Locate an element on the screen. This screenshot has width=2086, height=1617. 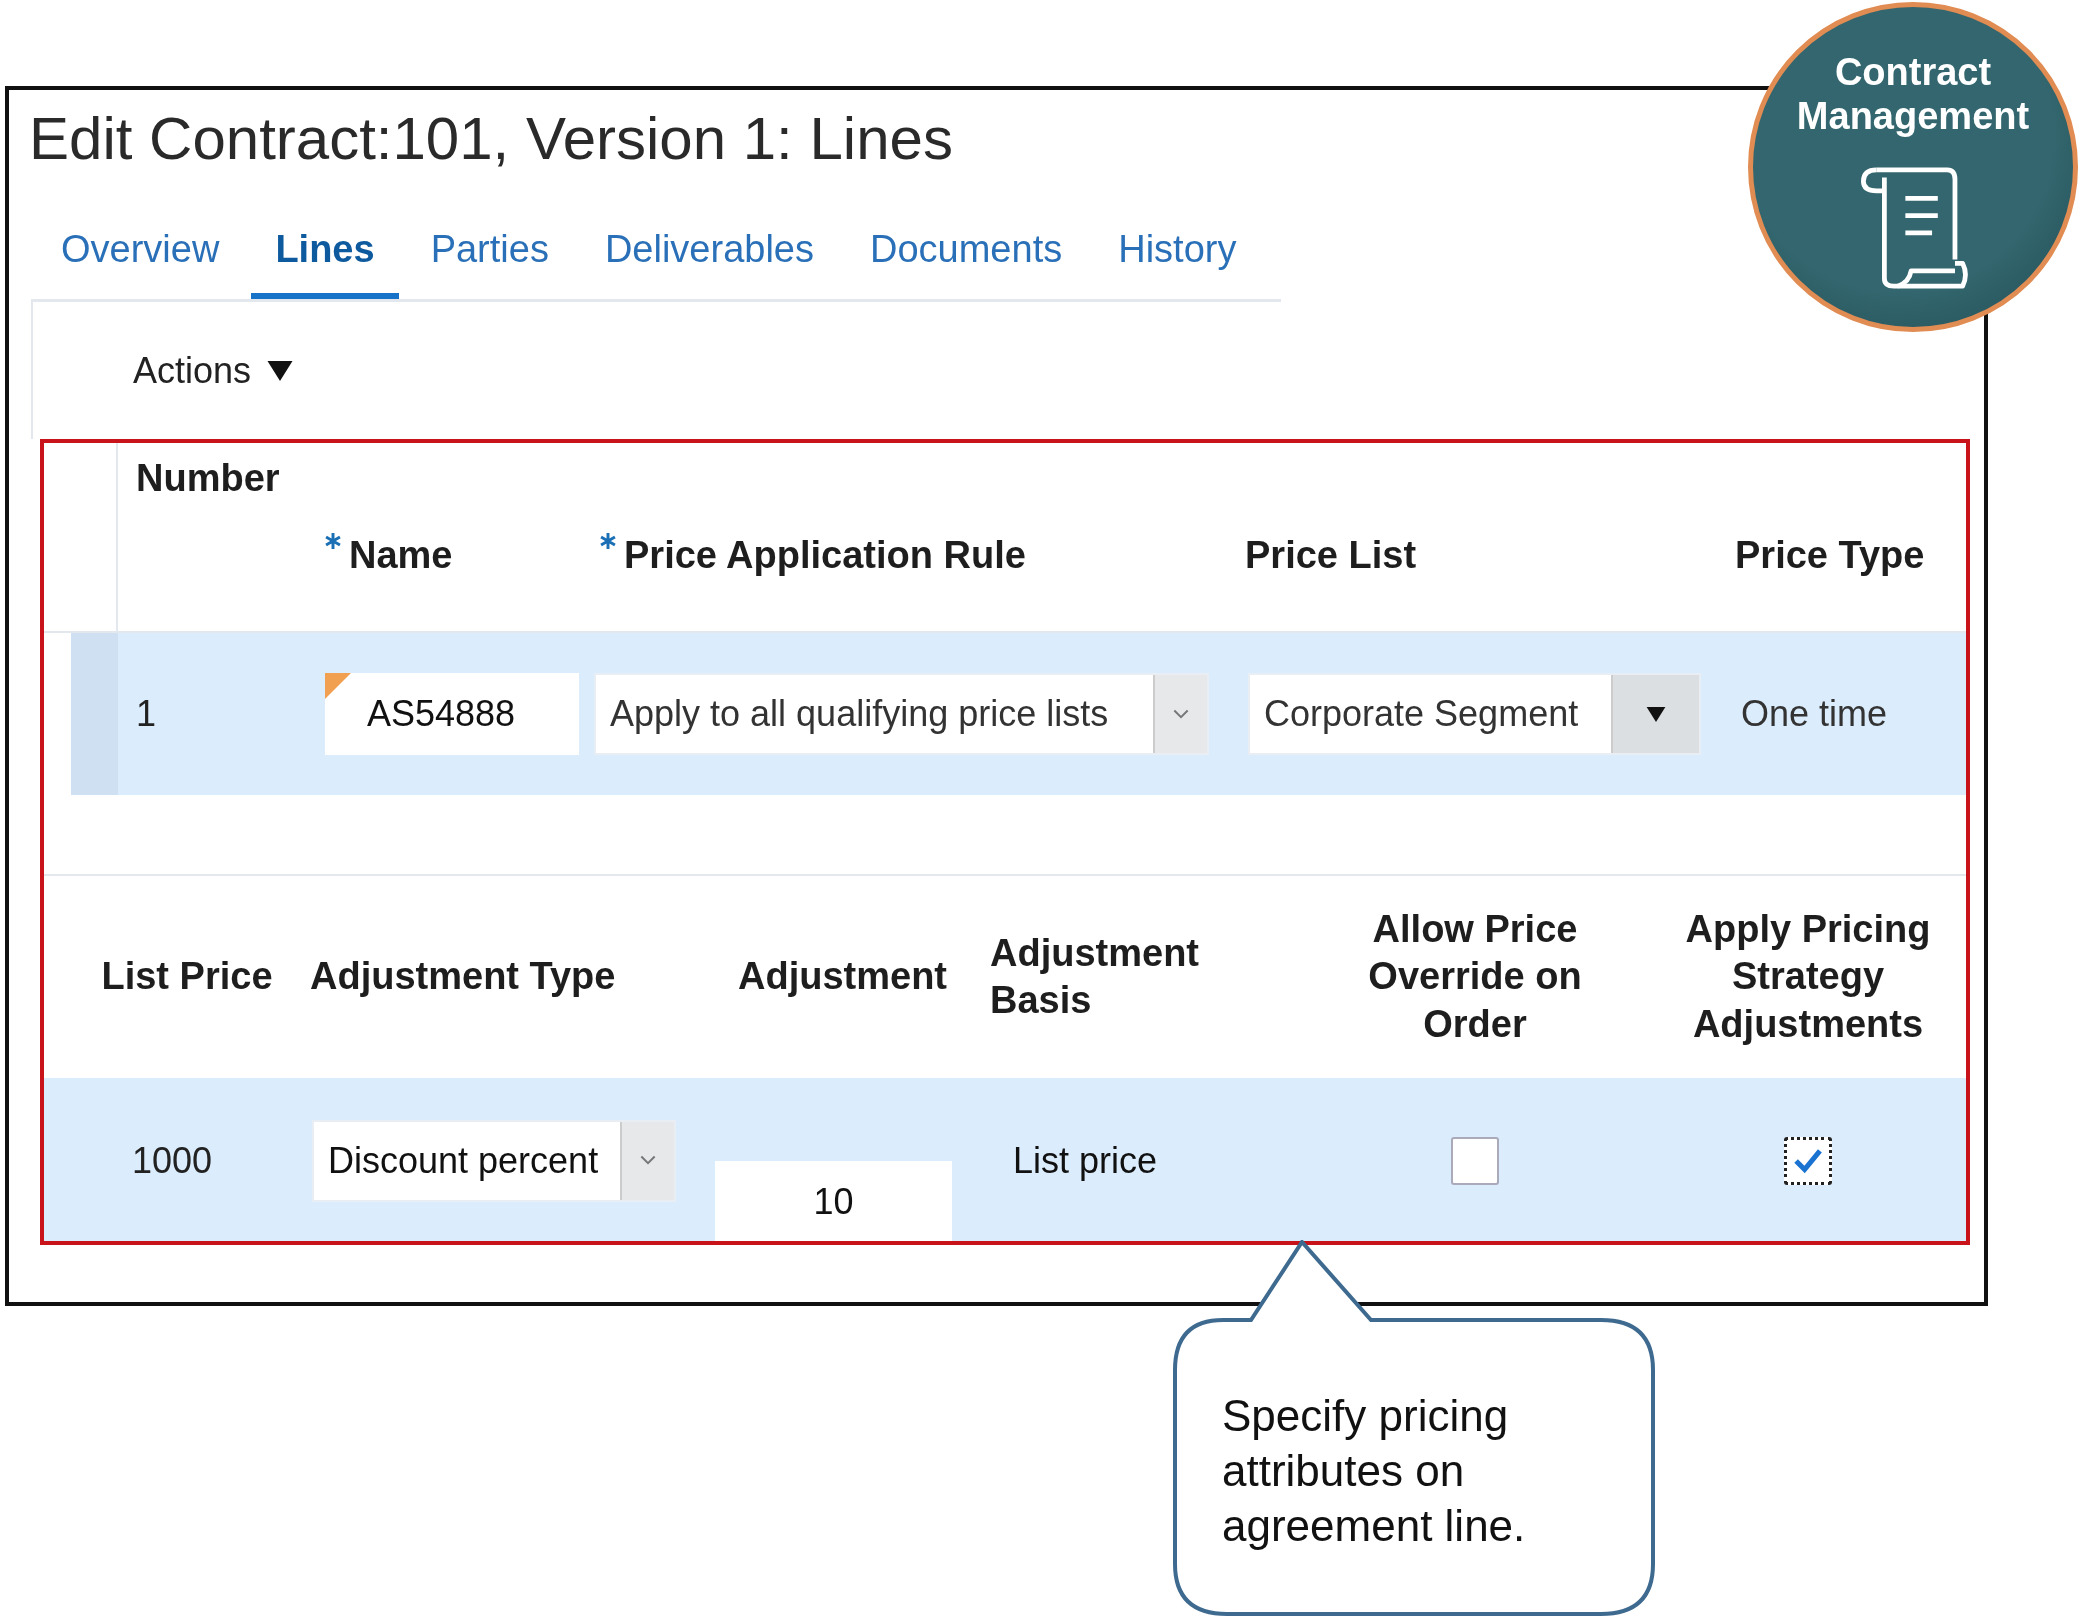
table-cell: 1000 is located at coordinates (172, 1160).